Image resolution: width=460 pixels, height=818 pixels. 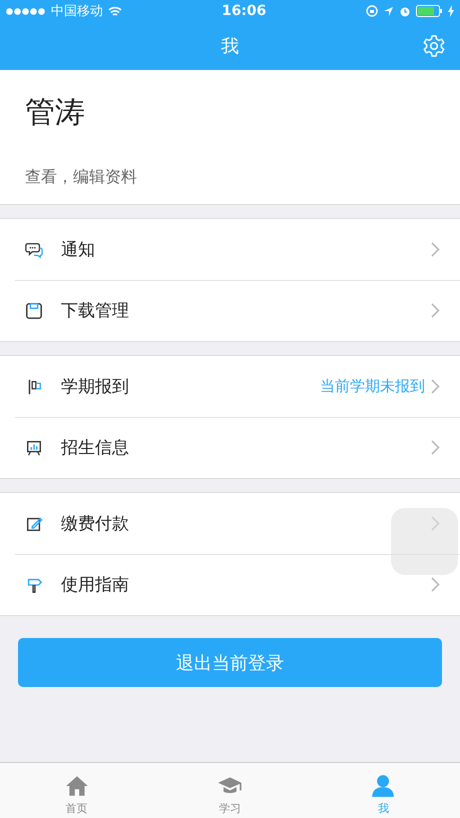 What do you see at coordinates (230, 46) in the screenshot?
I see `page-title: 我` at bounding box center [230, 46].